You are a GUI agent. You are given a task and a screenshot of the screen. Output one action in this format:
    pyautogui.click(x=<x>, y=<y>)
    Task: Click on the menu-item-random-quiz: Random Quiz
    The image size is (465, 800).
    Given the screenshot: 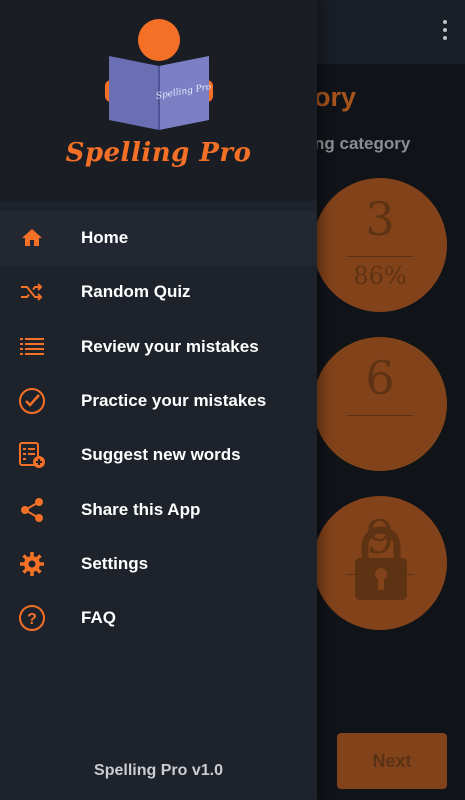 What is the action you would take?
    pyautogui.click(x=158, y=292)
    